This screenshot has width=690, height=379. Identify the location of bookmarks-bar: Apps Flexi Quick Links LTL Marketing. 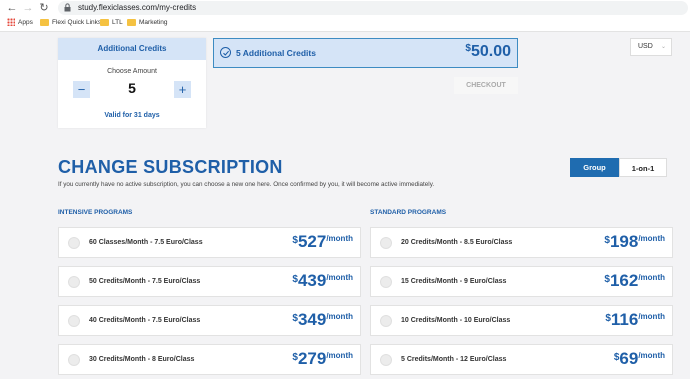
(345, 23).